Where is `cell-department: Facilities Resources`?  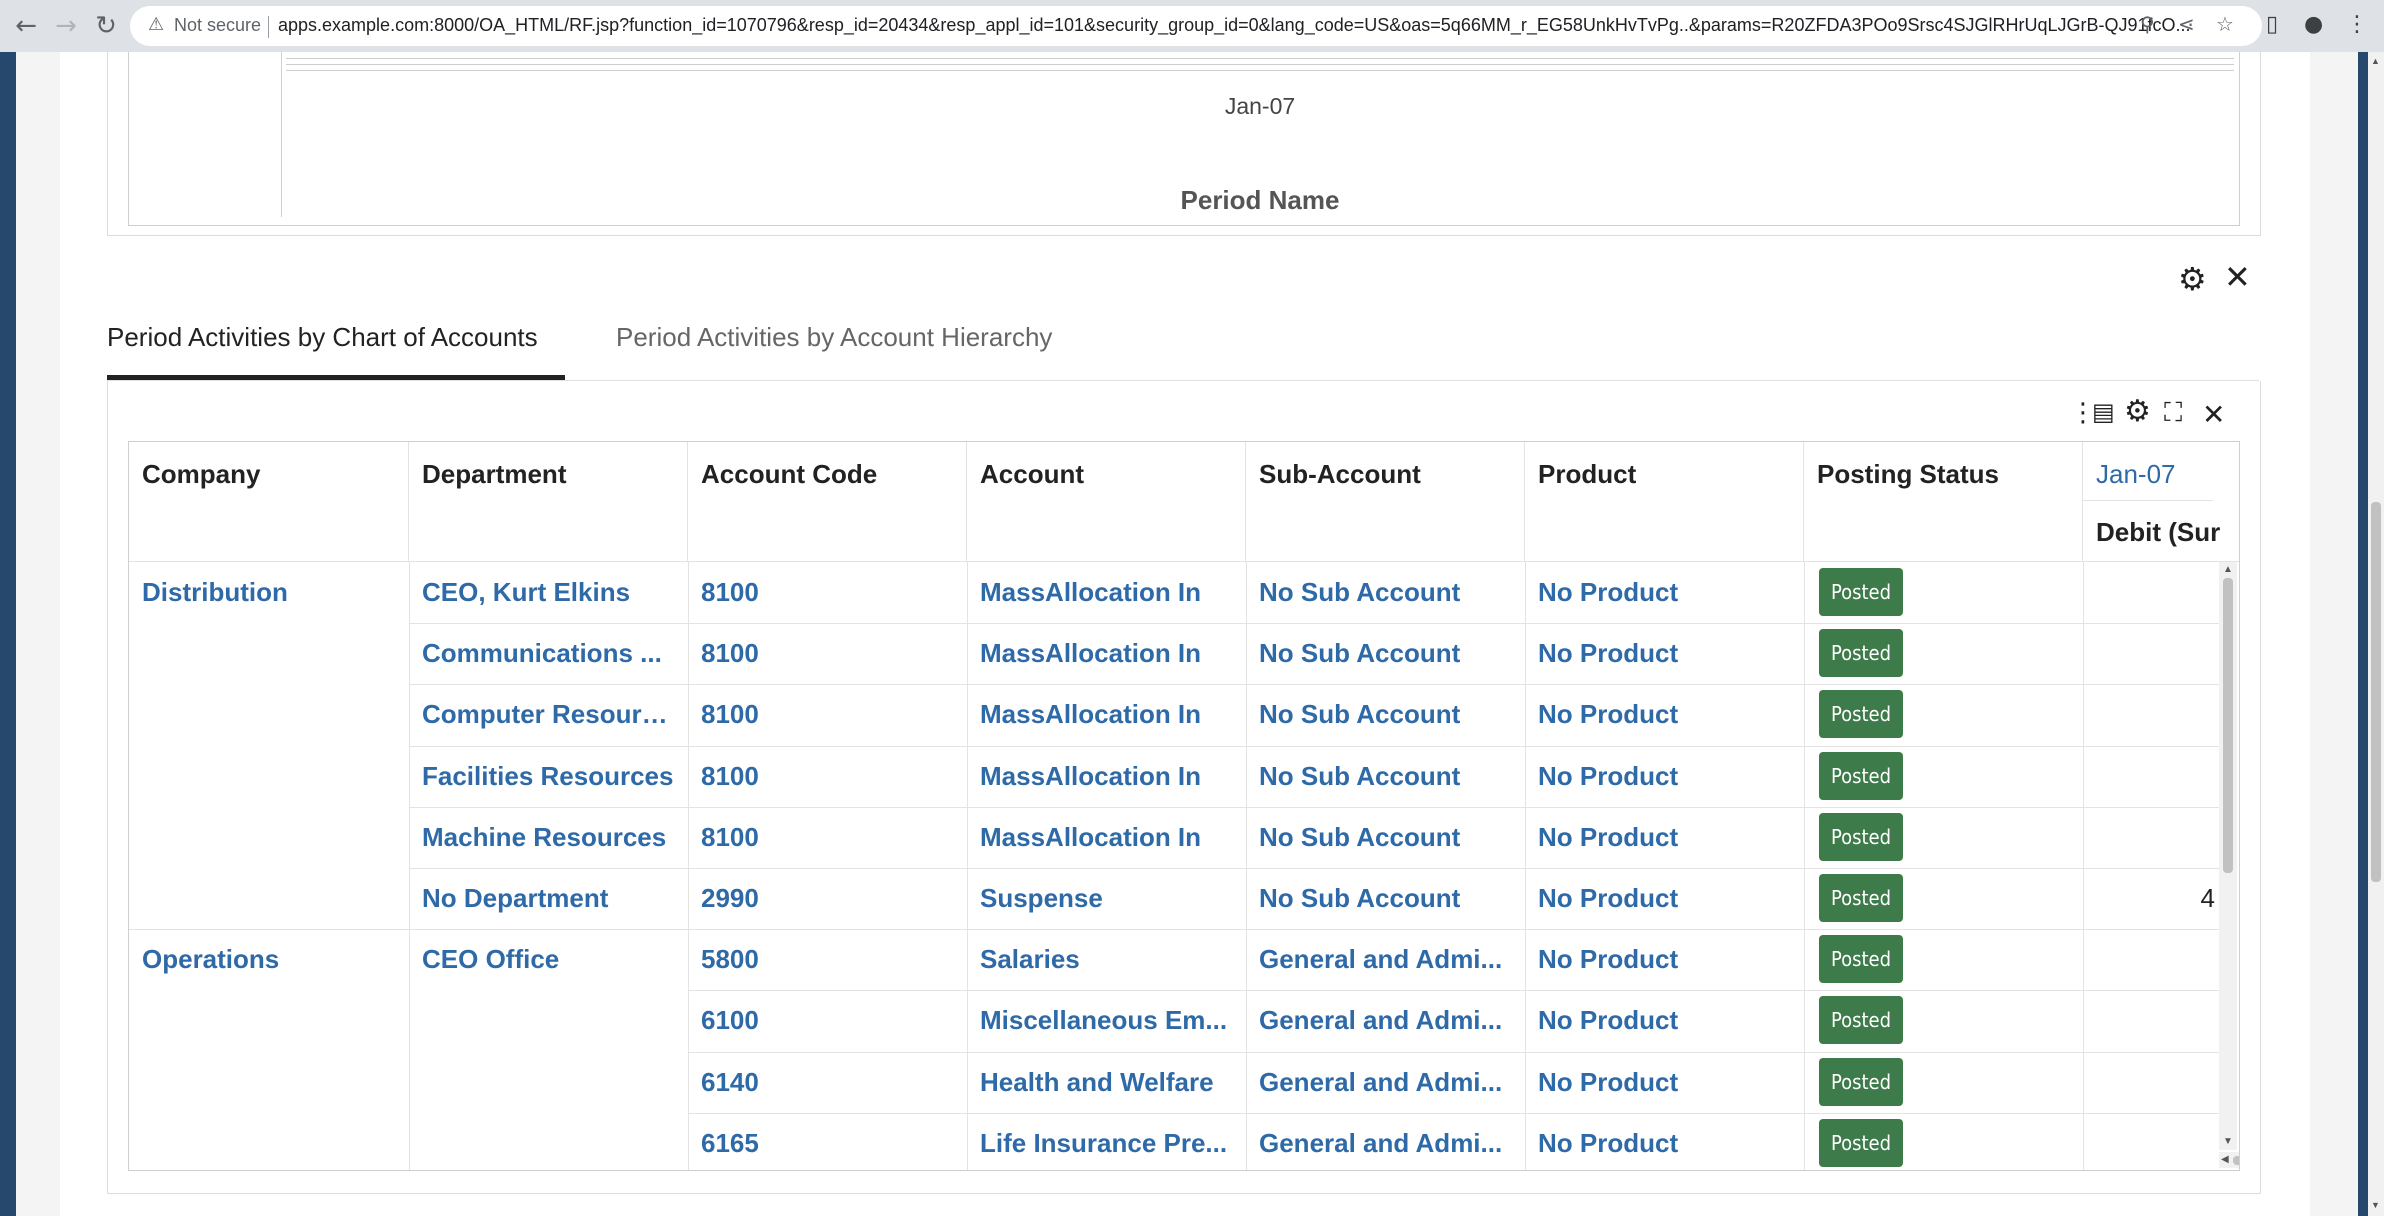
cell-department: Facilities Resources is located at coordinates (544, 776).